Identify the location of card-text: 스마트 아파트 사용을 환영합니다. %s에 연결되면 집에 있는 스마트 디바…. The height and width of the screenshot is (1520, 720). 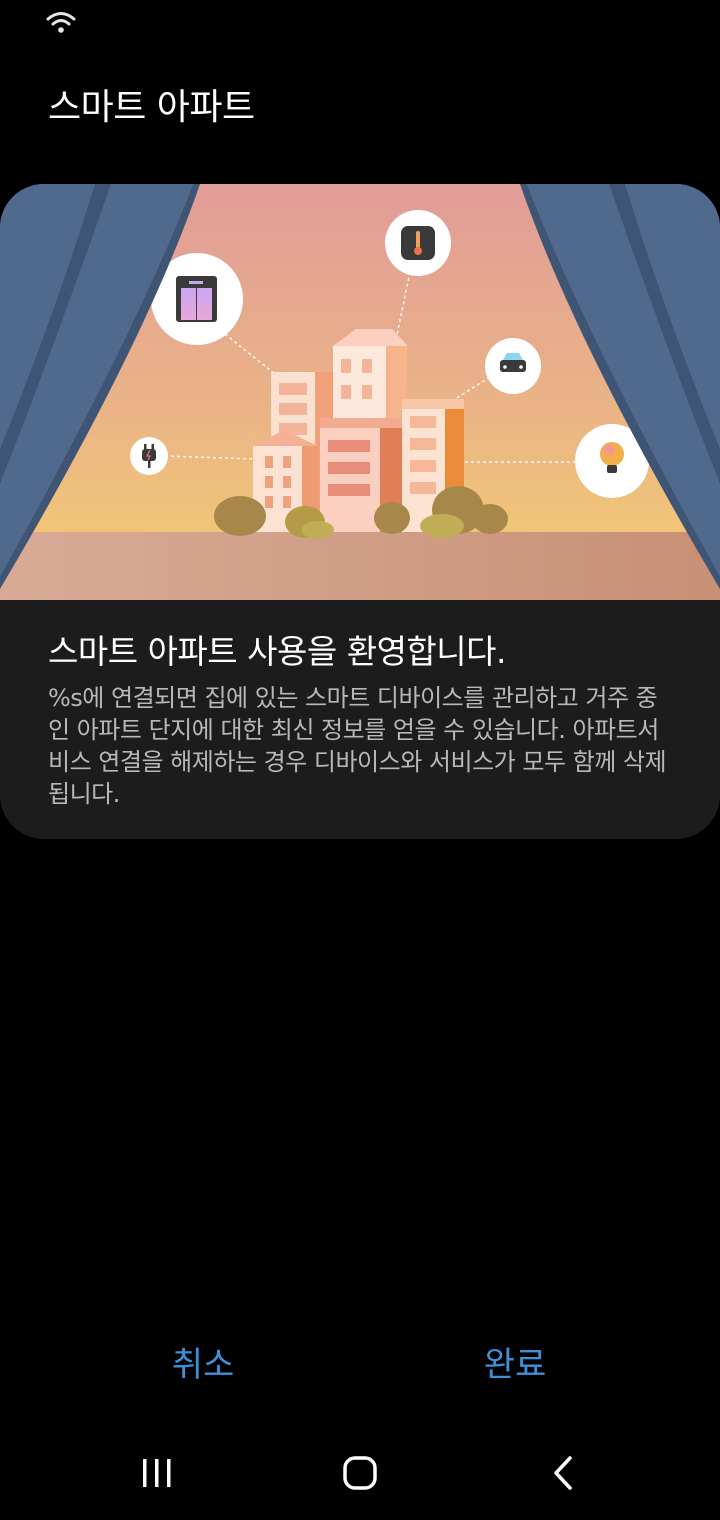
(363, 720).